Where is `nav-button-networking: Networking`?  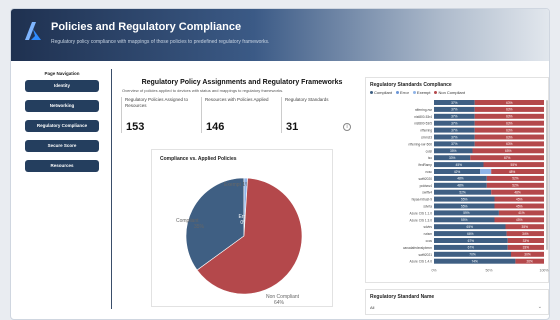 nav-button-networking: Networking is located at coordinates (62, 106).